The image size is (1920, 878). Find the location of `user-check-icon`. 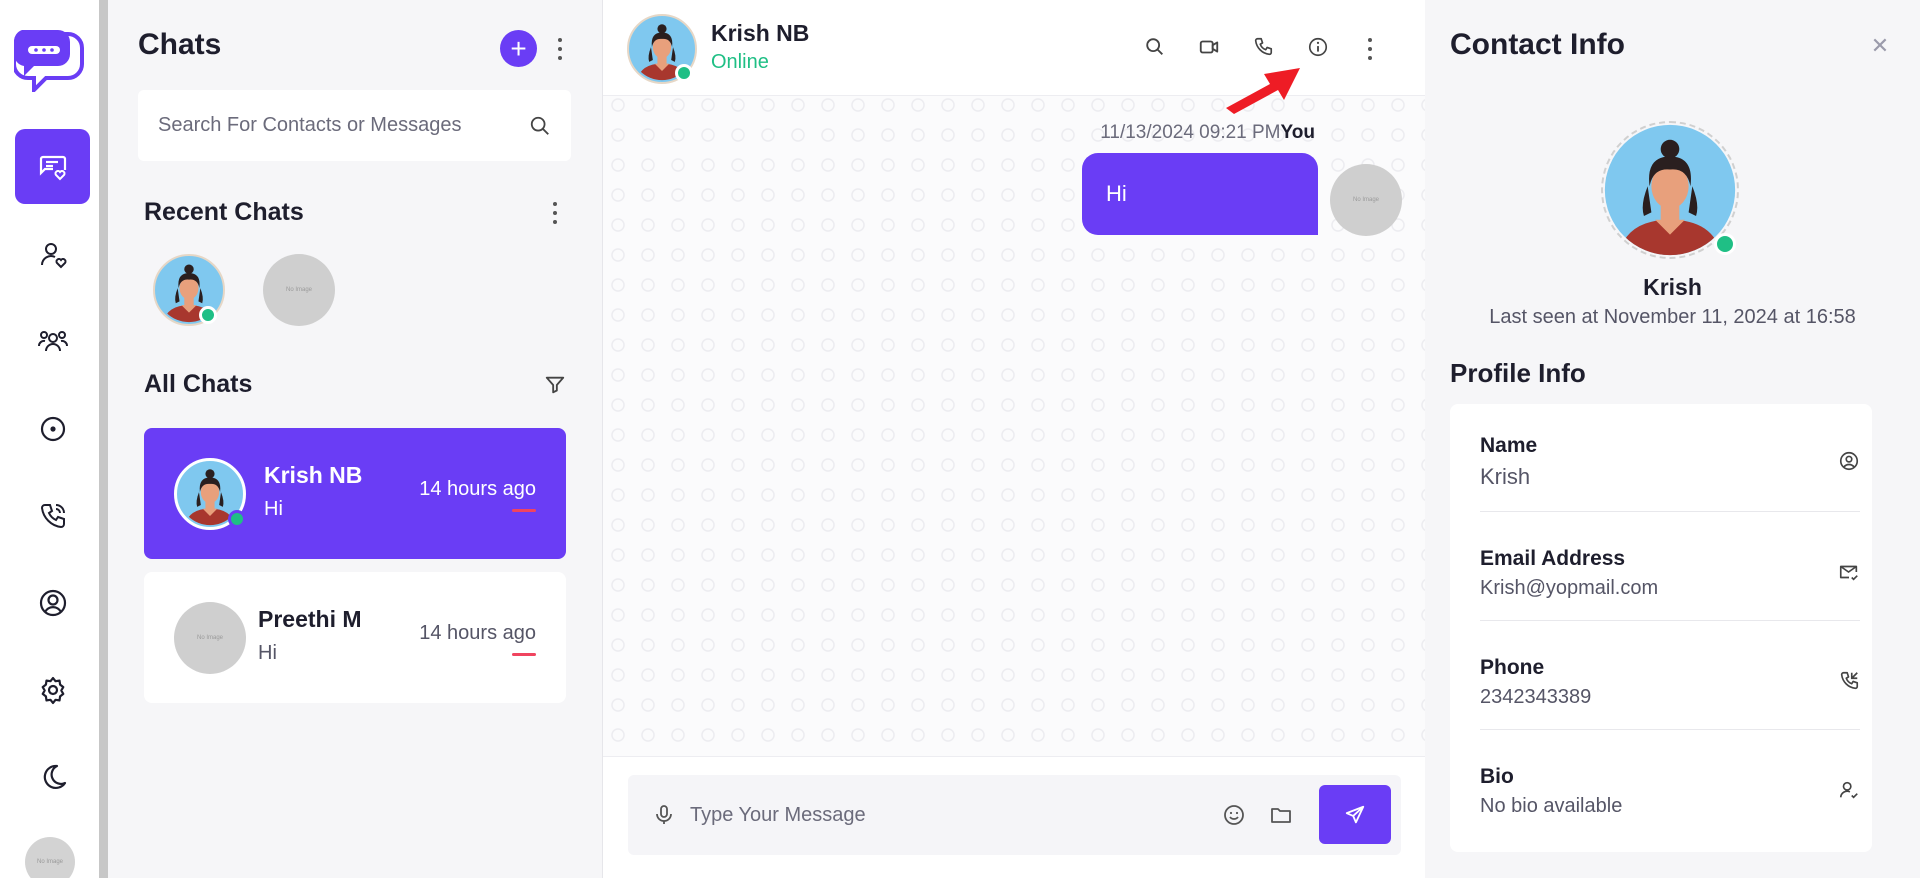

user-check-icon is located at coordinates (1848, 790).